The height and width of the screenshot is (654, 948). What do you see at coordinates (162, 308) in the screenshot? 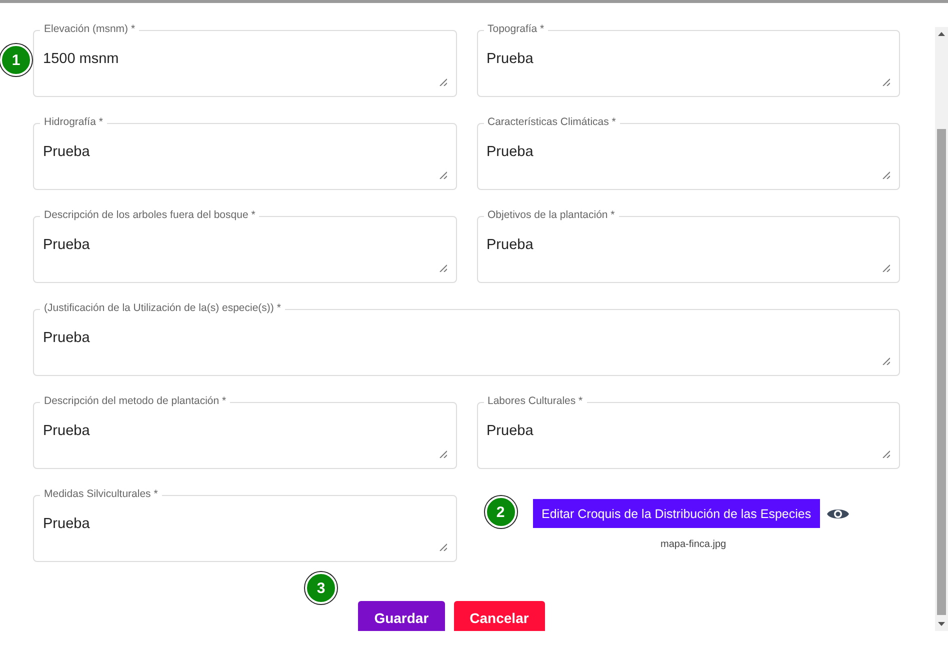
I see `field-label: (Justificación de la Utilización de la(s) especie(s)) *` at bounding box center [162, 308].